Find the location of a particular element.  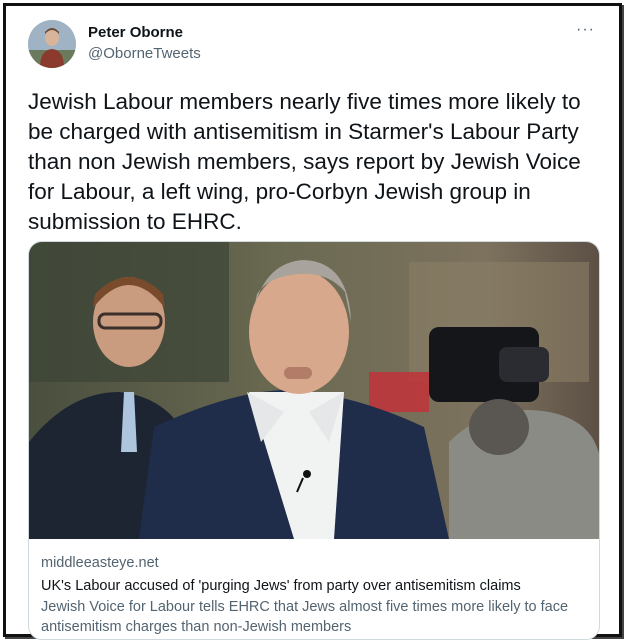

author-handle: @OborneTweets is located at coordinates (144, 54).